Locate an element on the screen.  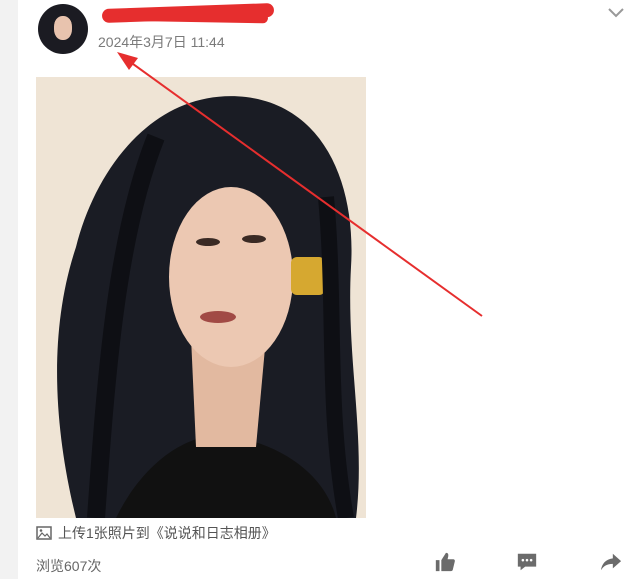
caption-text: 上传1张照片到《说说和日志相册》 is located at coordinates (167, 533).